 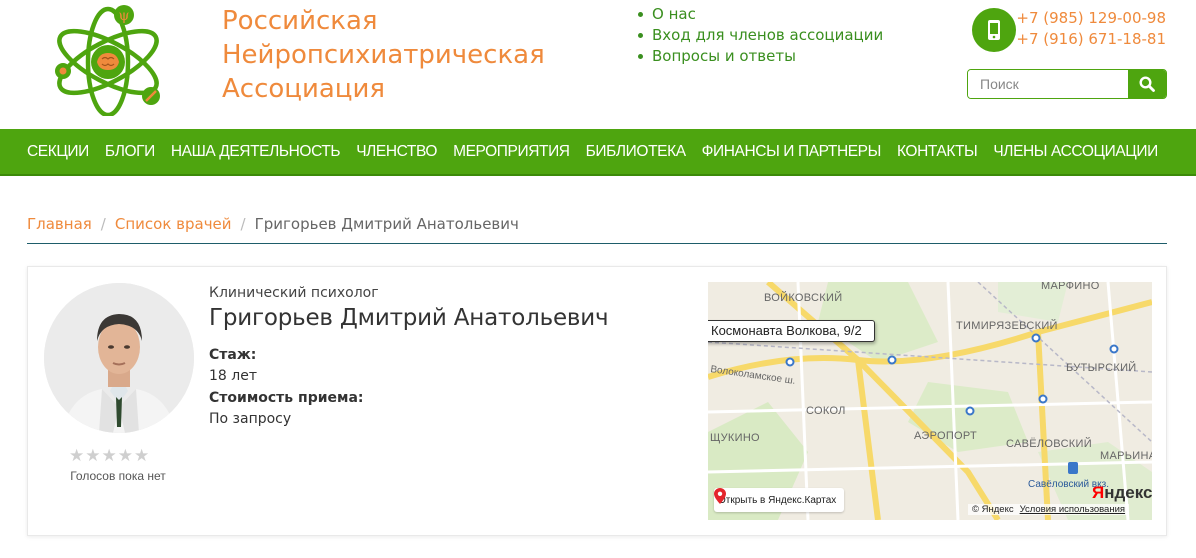 I want to click on search-box, so click(x=1067, y=84).